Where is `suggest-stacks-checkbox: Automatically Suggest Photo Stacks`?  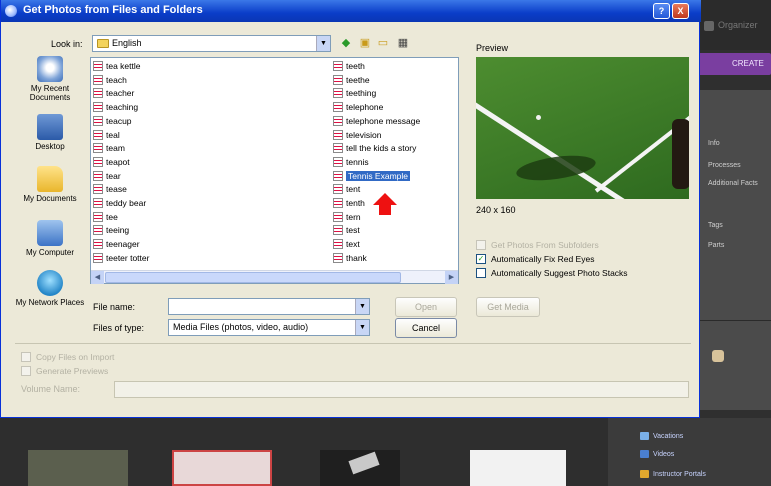
suggest-stacks-checkbox: Automatically Suggest Photo Stacks is located at coordinates (552, 273).